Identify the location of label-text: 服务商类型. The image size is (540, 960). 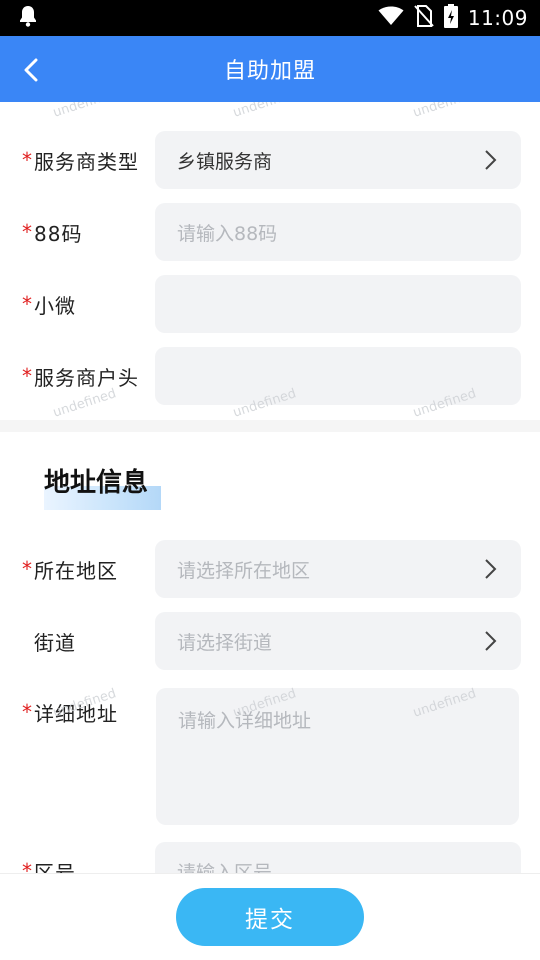
(86, 161).